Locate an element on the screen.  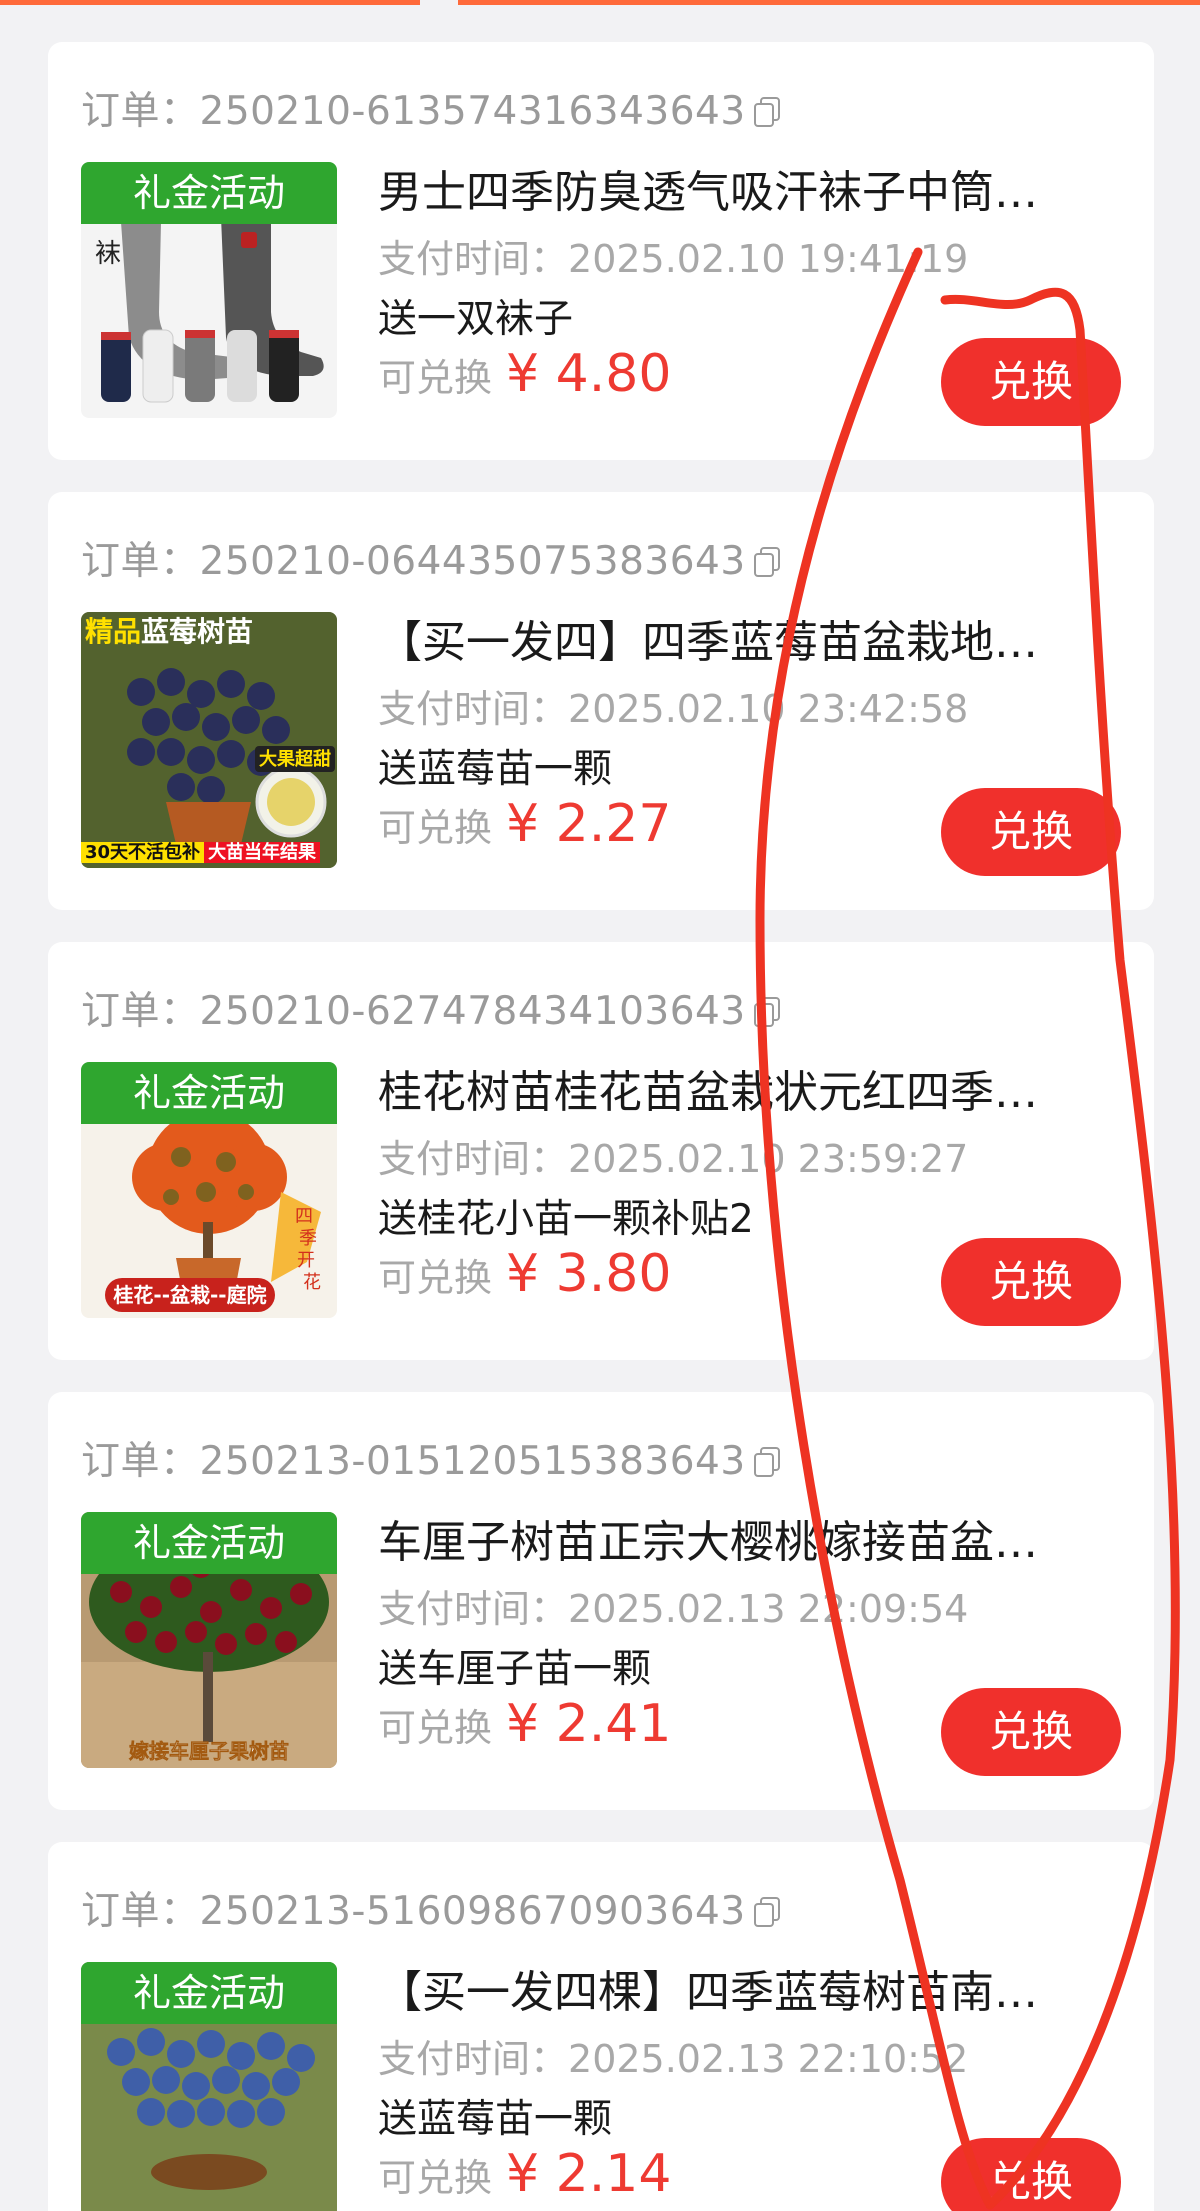
gift-description: 送一双袜子 is located at coordinates (476, 319).